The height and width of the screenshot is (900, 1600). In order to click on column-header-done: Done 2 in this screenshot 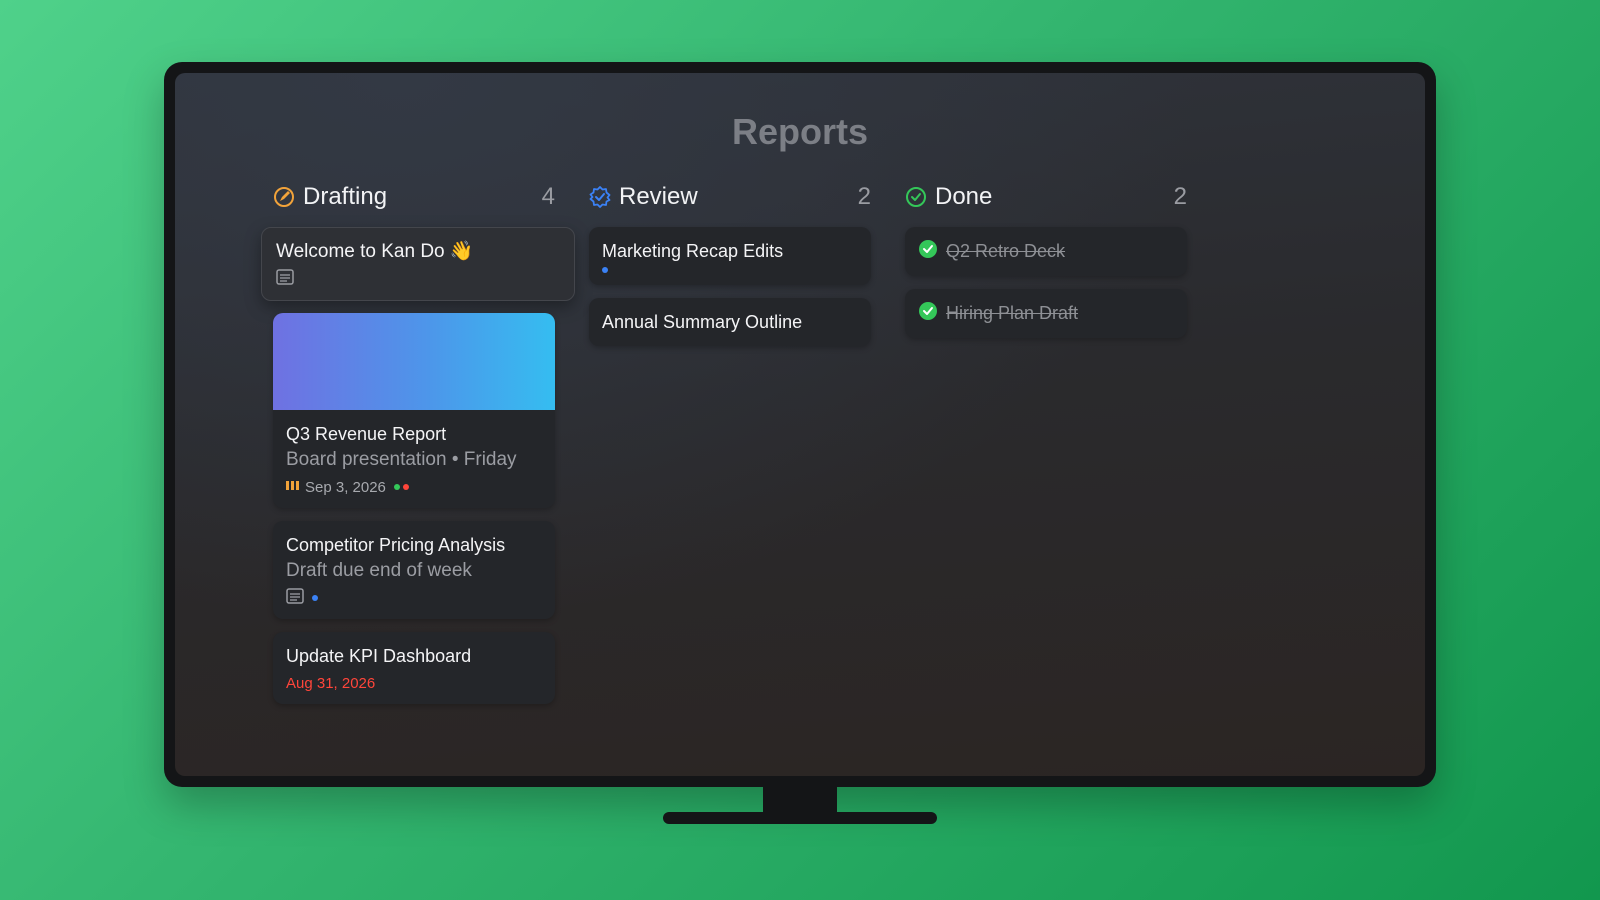, I will do `click(1046, 197)`.